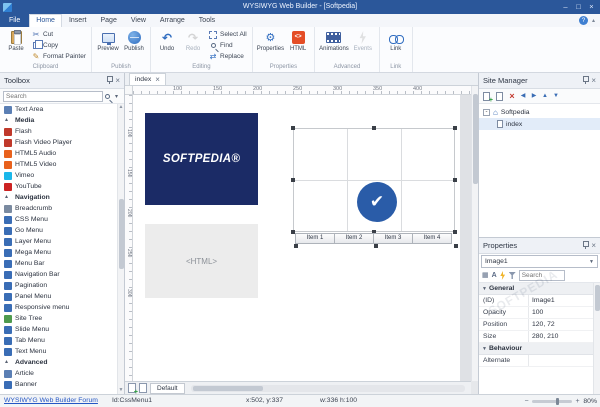 The height and width of the screenshot is (407, 600). I want to click on toolbox-item: CSS Menu, so click(58, 219).